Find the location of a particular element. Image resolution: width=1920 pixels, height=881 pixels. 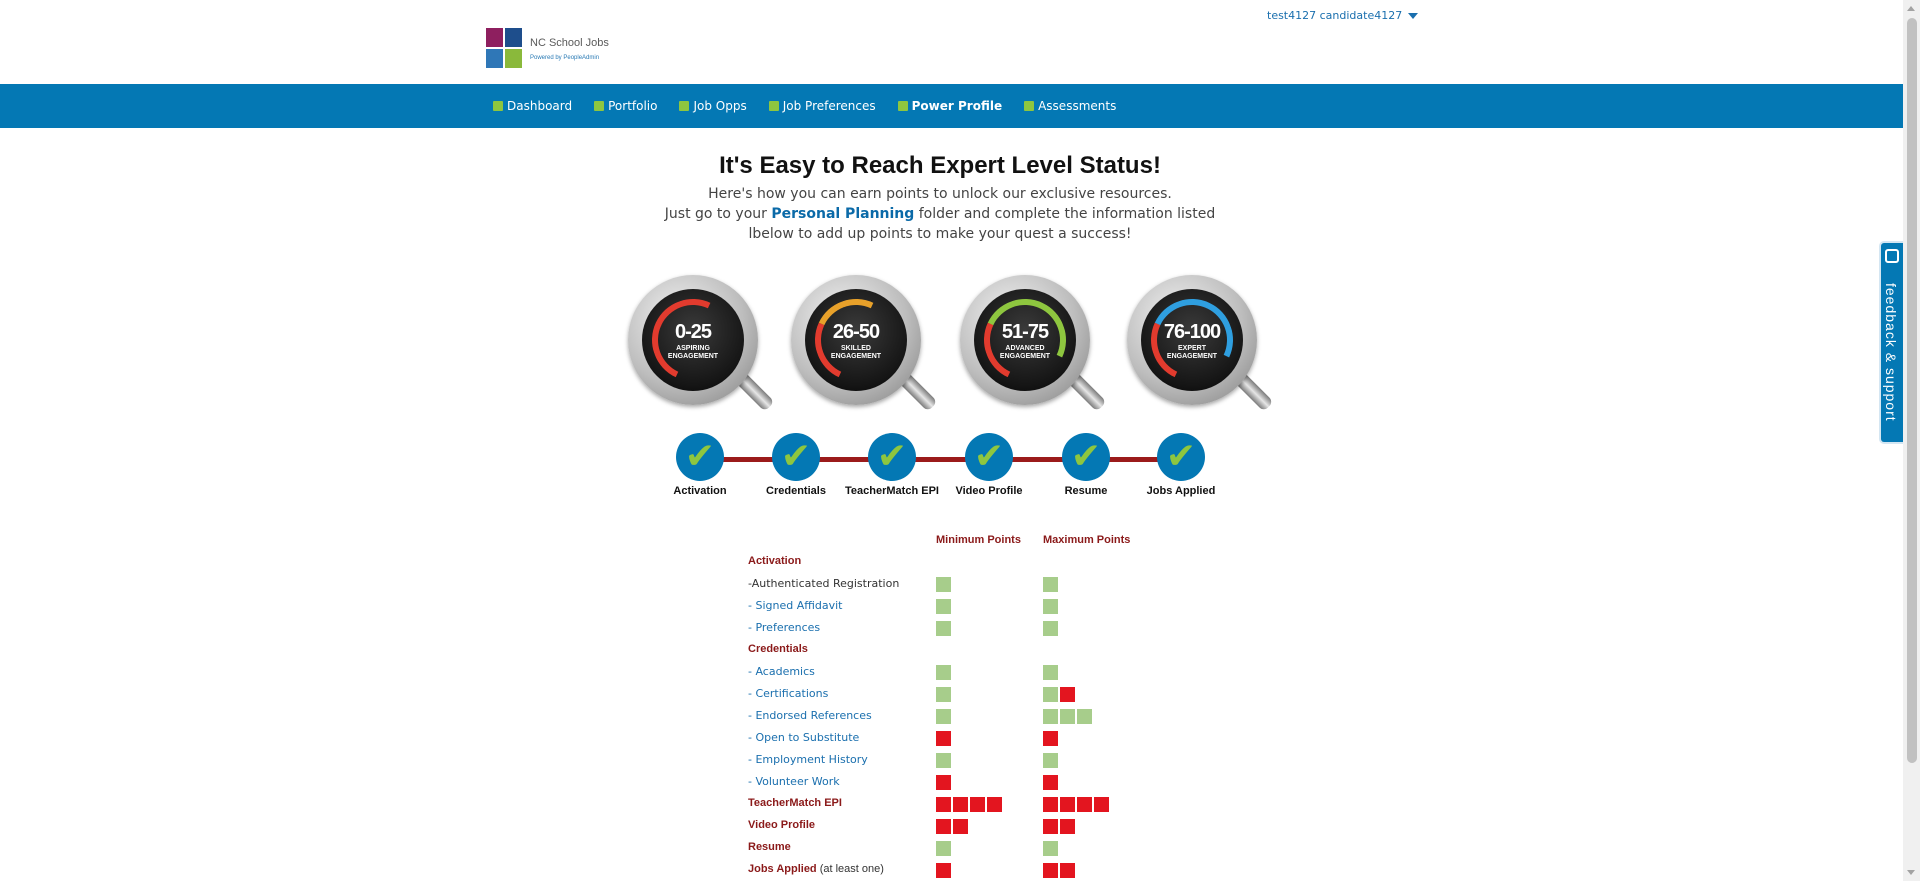

table-row: - Certifications is located at coordinates (948, 694).